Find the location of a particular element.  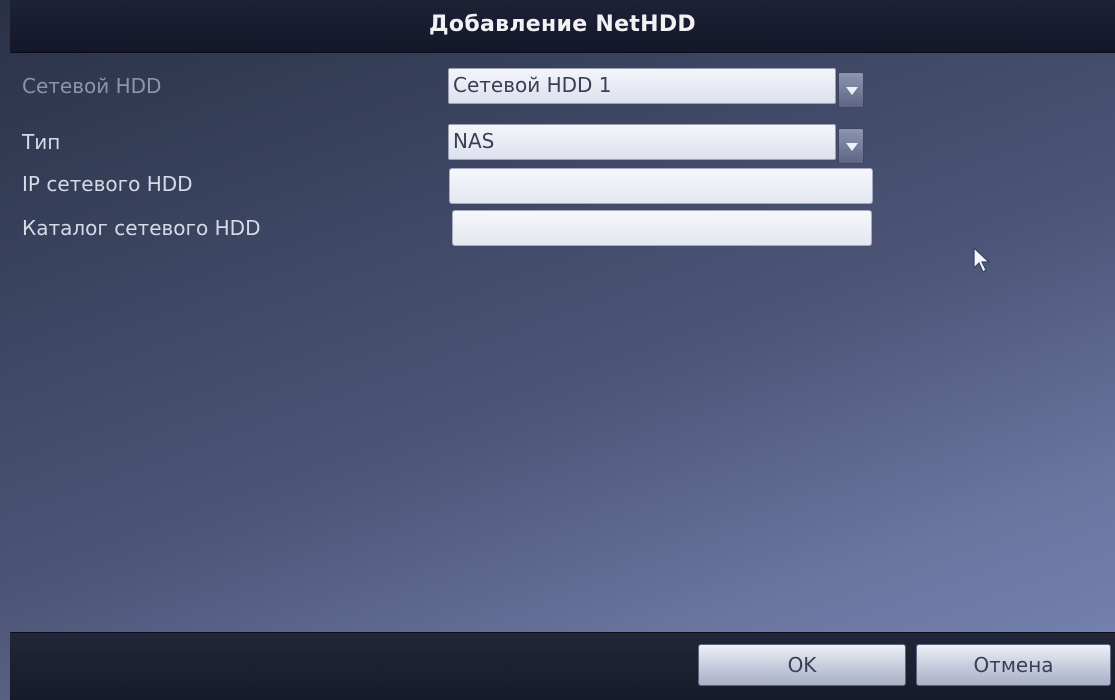

cancel-button: Отмена is located at coordinates (1013, 665).